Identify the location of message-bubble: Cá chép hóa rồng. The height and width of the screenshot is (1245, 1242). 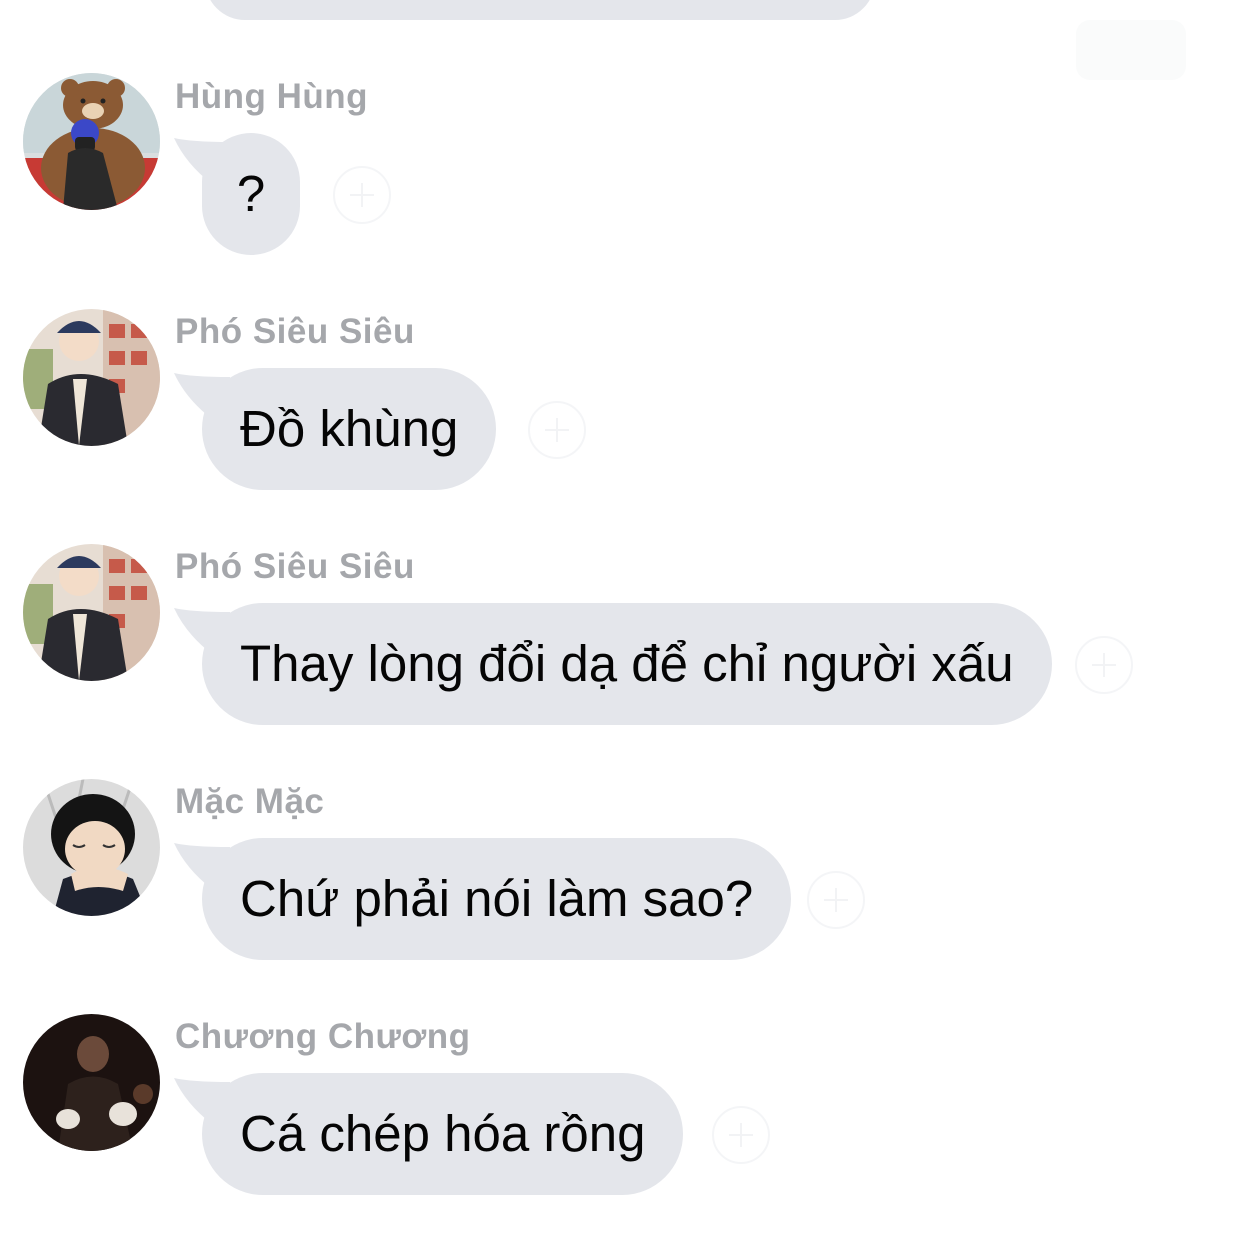
(443, 1134).